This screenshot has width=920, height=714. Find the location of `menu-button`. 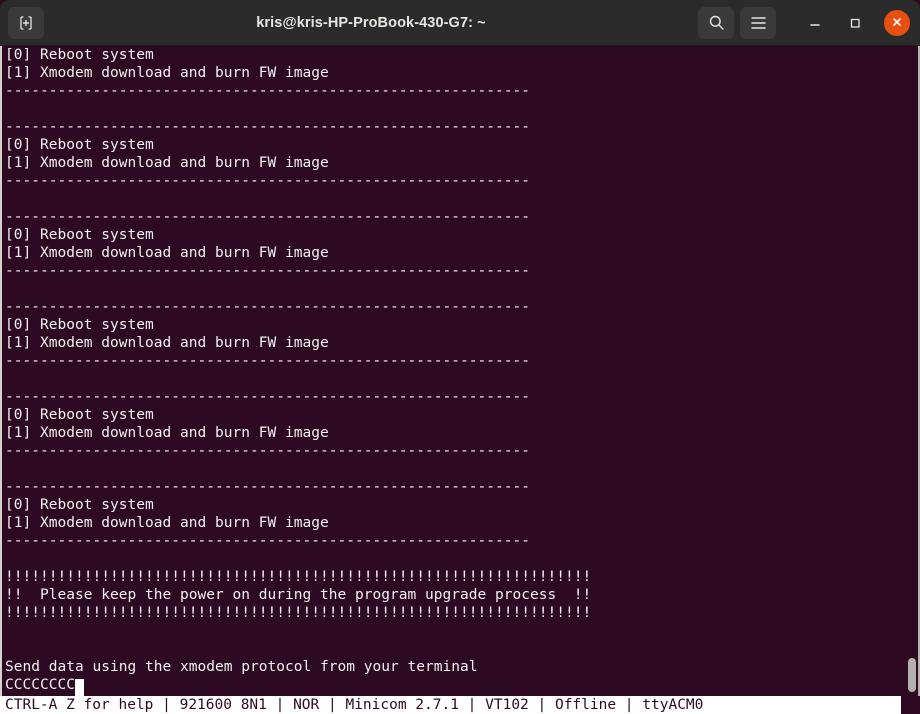

menu-button is located at coordinates (758, 22).